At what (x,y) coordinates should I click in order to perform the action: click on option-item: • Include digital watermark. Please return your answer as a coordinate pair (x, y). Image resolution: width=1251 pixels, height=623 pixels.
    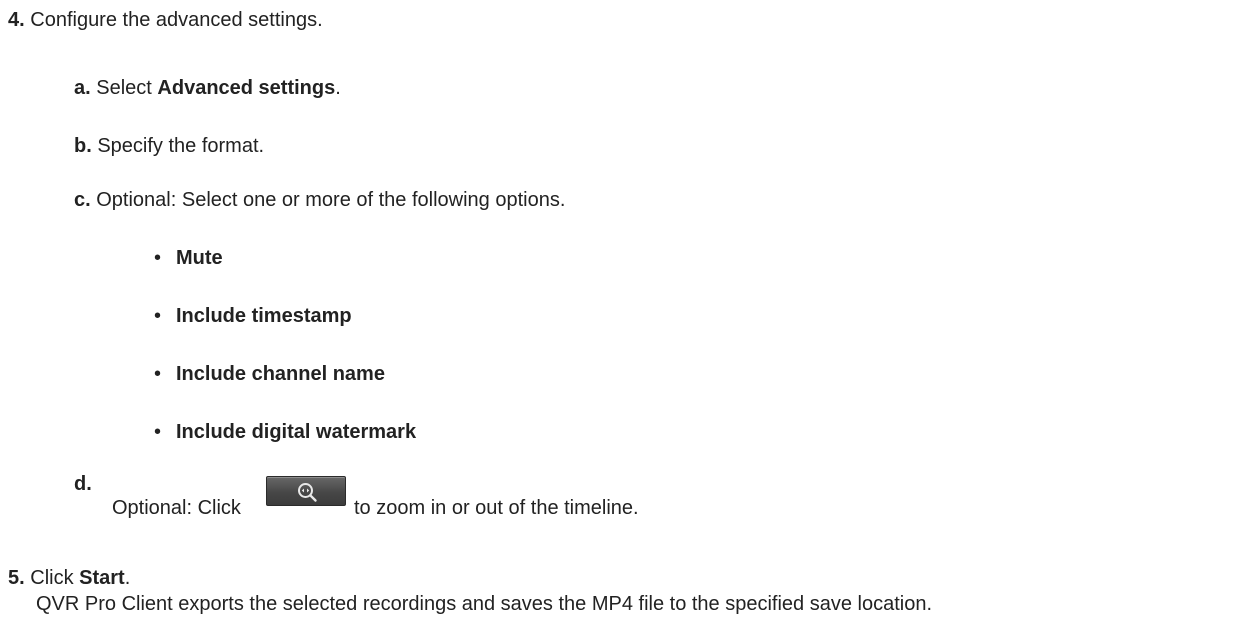
    Looking at the image, I should click on (285, 432).